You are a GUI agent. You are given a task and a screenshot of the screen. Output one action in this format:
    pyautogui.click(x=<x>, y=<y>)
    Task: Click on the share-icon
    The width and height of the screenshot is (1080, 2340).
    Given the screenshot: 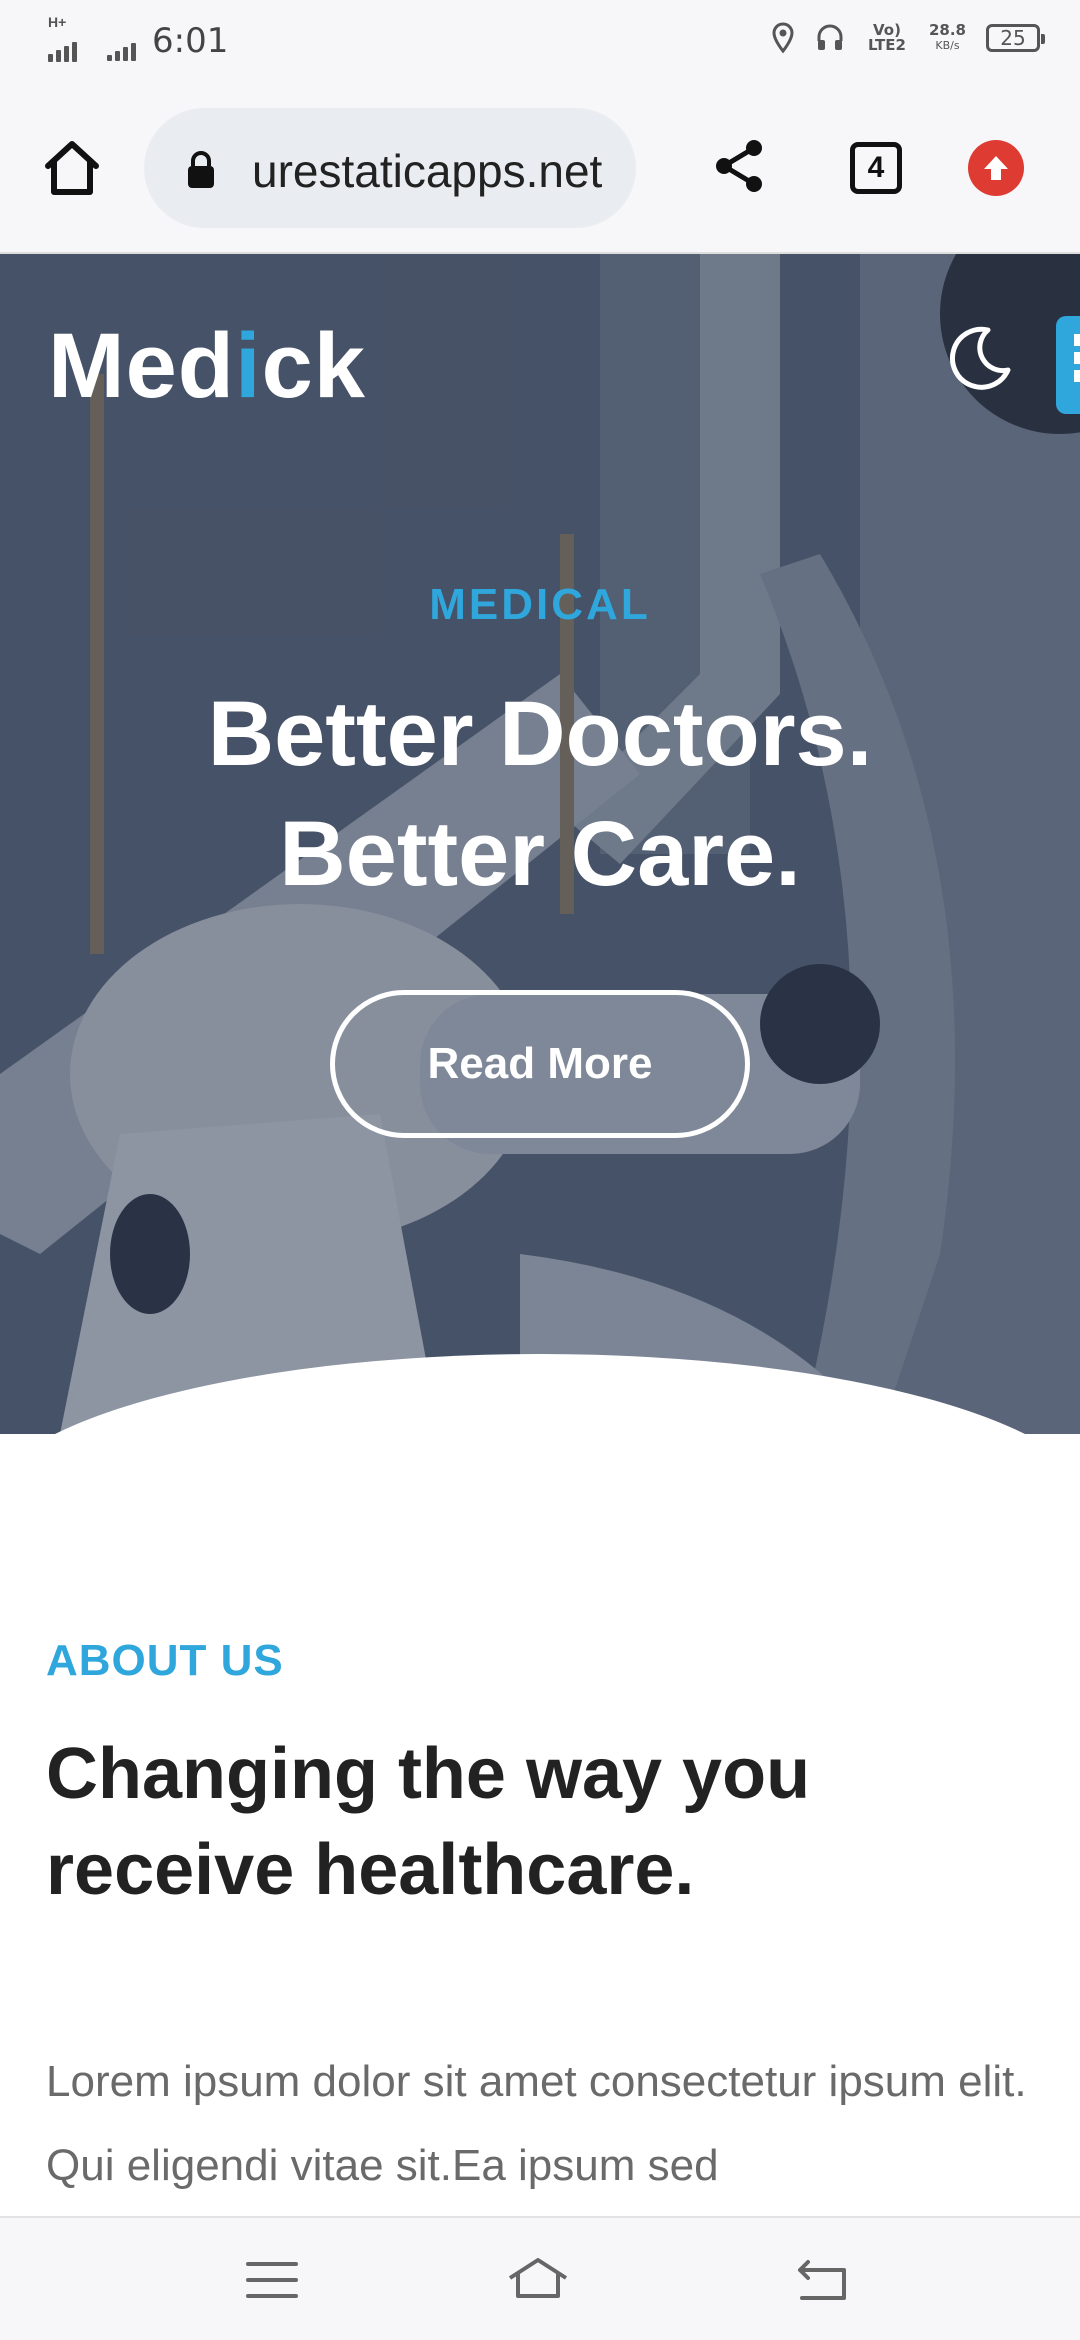 What is the action you would take?
    pyautogui.click(x=740, y=166)
    